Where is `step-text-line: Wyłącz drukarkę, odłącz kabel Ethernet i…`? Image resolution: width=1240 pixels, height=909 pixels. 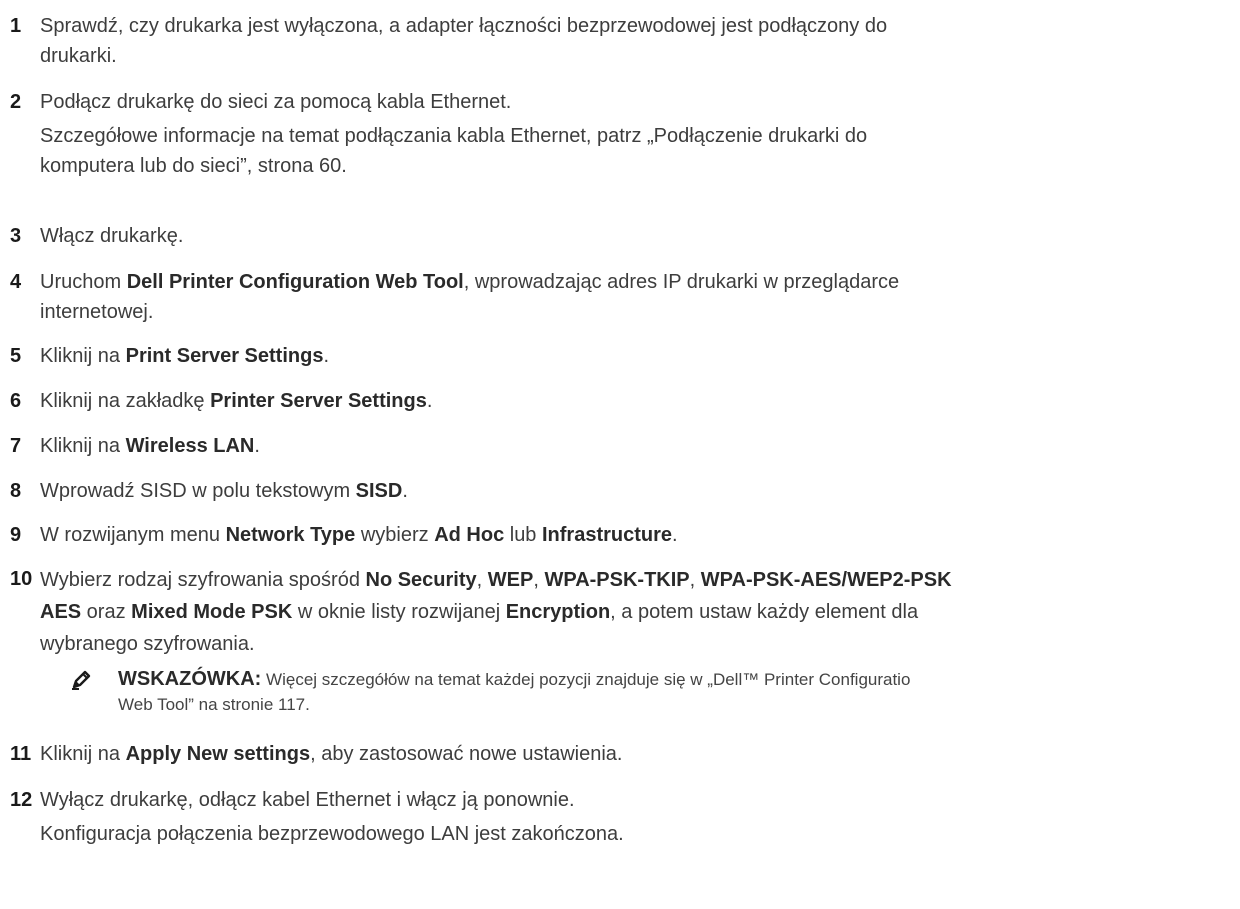 step-text-line: Wyłącz drukarkę, odłącz kabel Ethernet i… is located at coordinates (307, 800).